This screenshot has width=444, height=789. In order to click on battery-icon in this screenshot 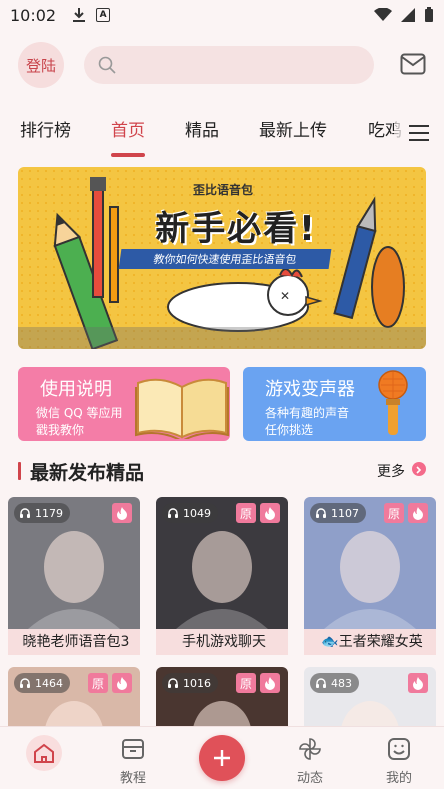, I will do `click(429, 14)`.